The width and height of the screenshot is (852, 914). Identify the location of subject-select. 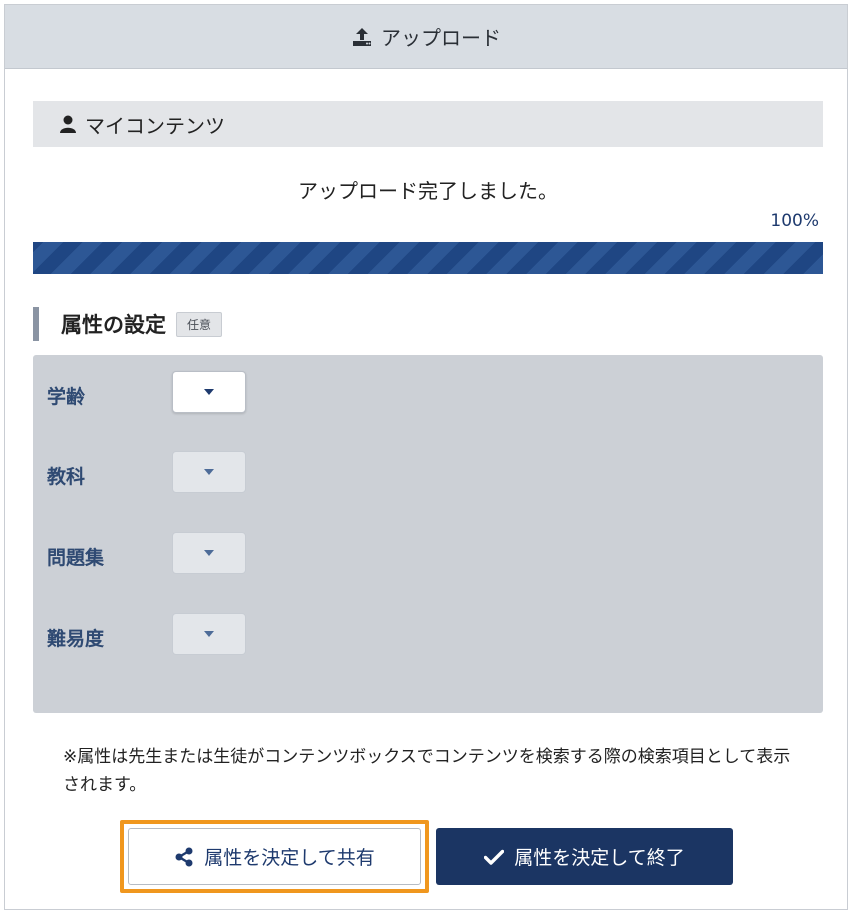
(209, 472).